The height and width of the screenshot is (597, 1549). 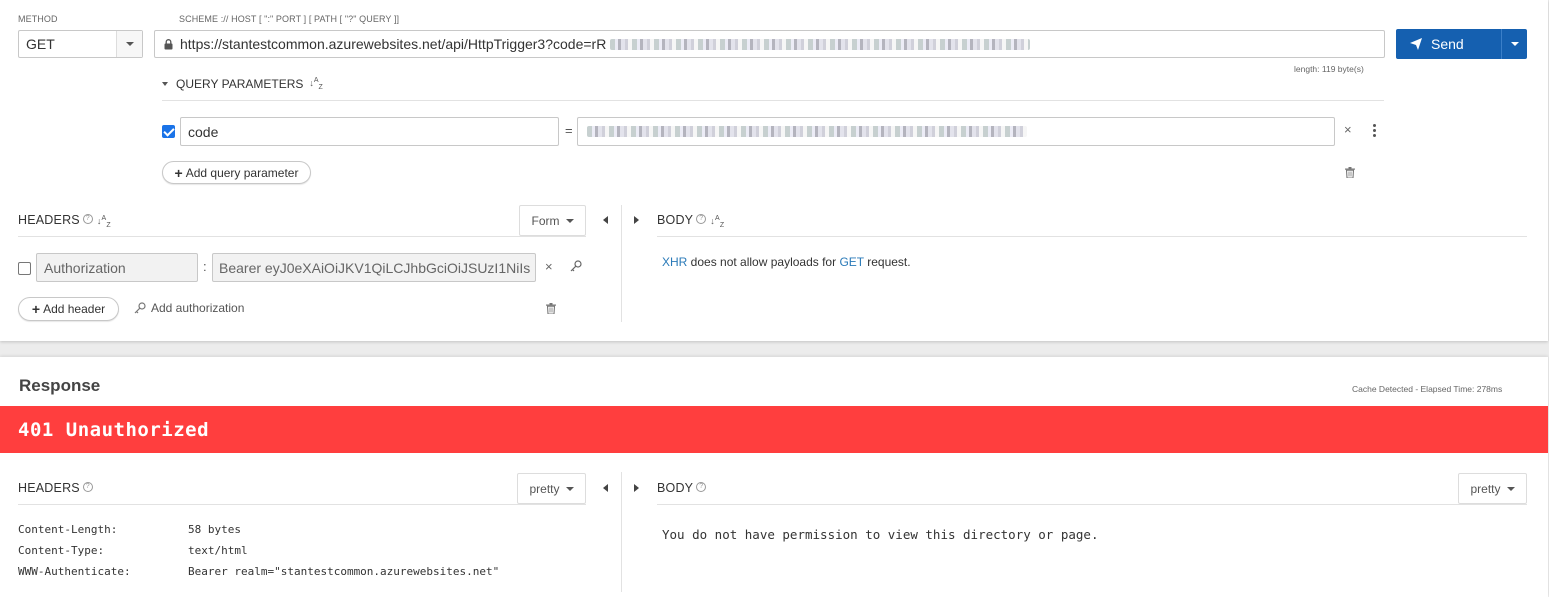 I want to click on query-param-enabled-checkbox, so click(x=168, y=131).